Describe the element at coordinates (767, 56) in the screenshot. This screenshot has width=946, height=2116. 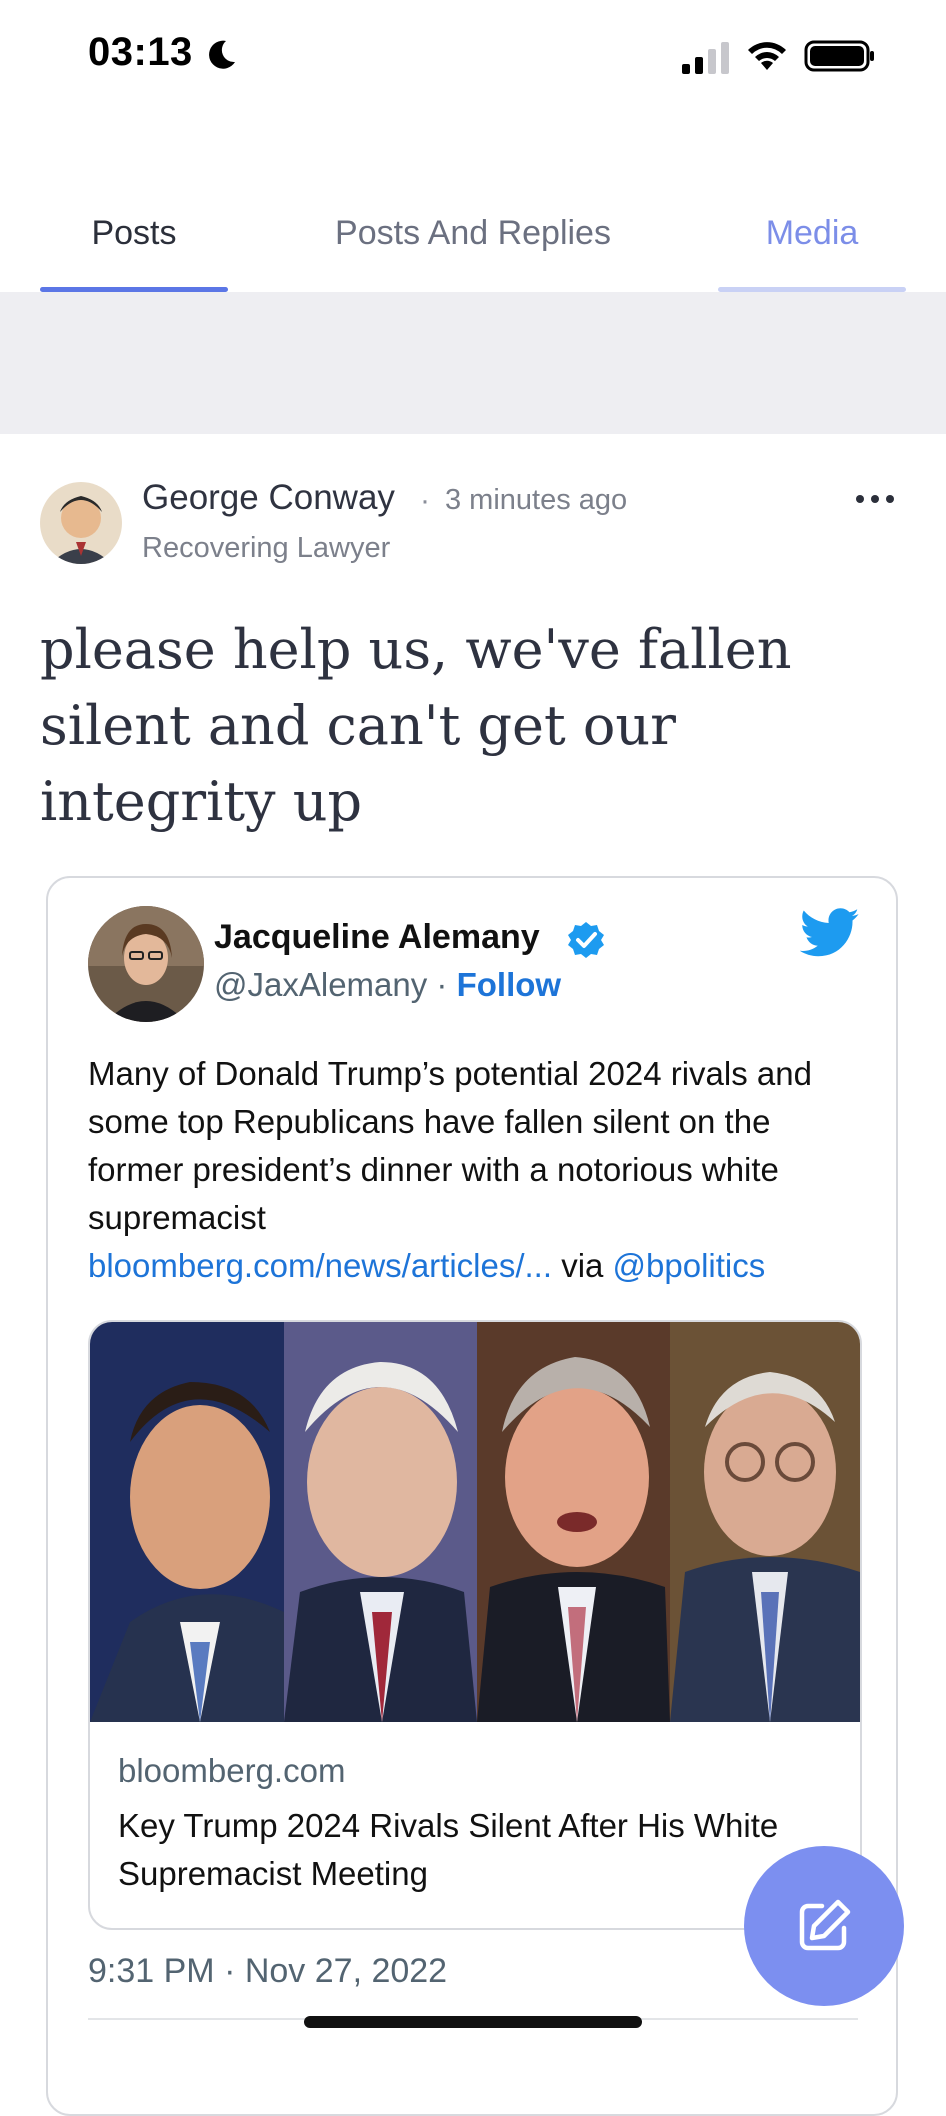
I see `wifi-icon` at that location.